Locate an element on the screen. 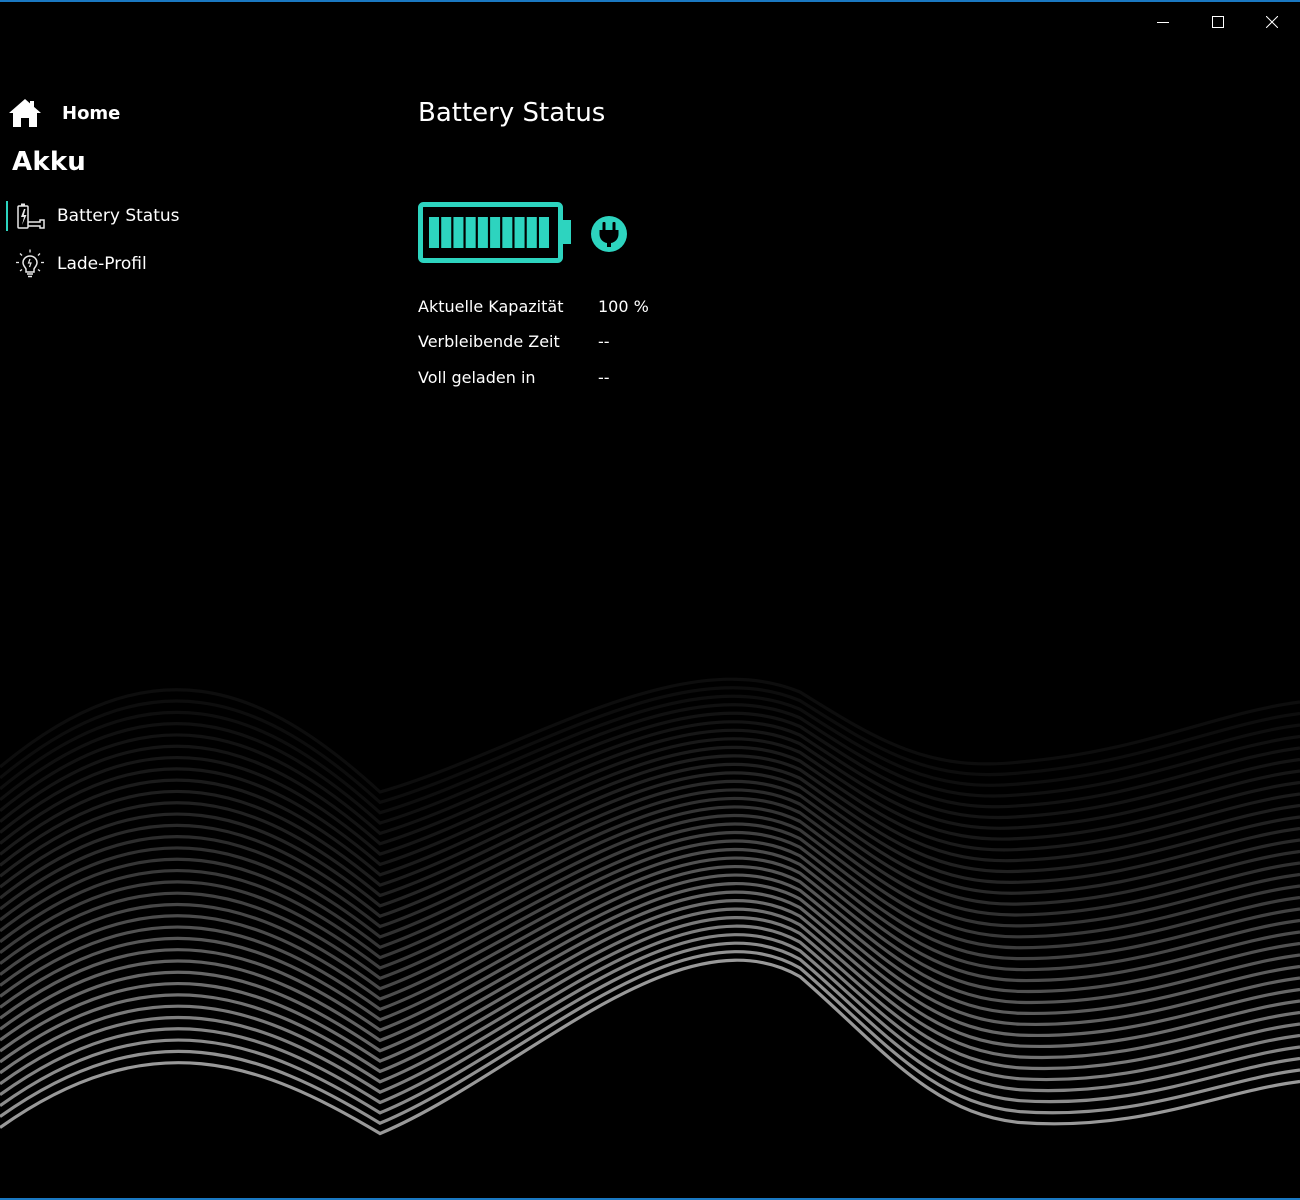 This screenshot has width=1300, height=1200. capacity-value: 100 % is located at coordinates (623, 306).